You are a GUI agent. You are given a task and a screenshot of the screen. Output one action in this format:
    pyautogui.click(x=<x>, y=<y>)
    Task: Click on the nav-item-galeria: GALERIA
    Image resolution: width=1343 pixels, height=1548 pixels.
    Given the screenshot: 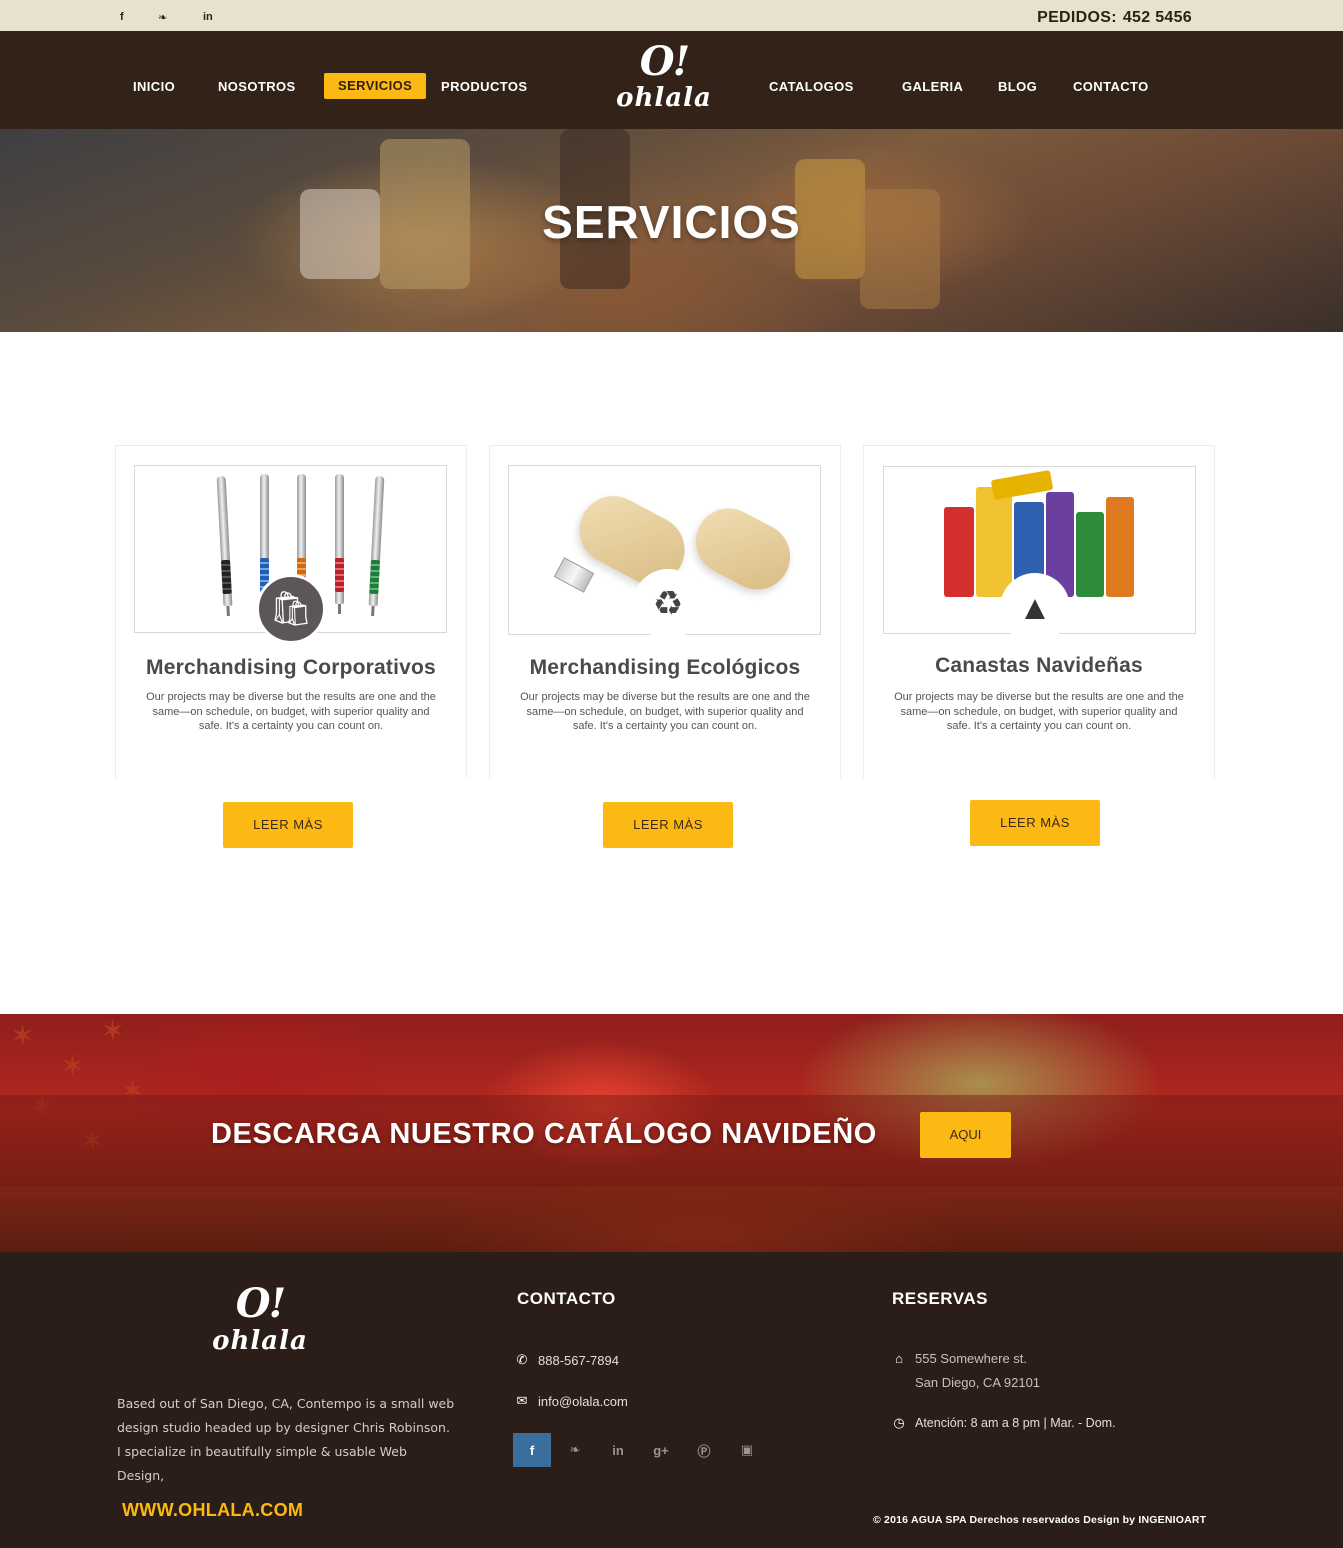 What is the action you would take?
    pyautogui.click(x=932, y=87)
    